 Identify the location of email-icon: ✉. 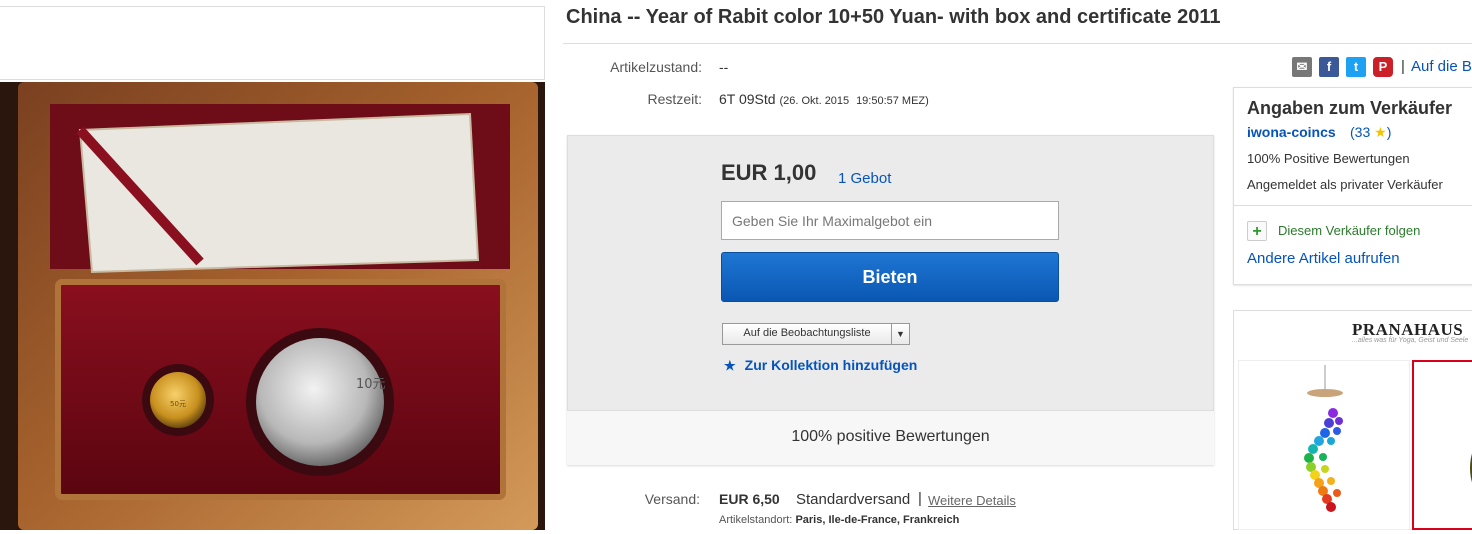
(1302, 67).